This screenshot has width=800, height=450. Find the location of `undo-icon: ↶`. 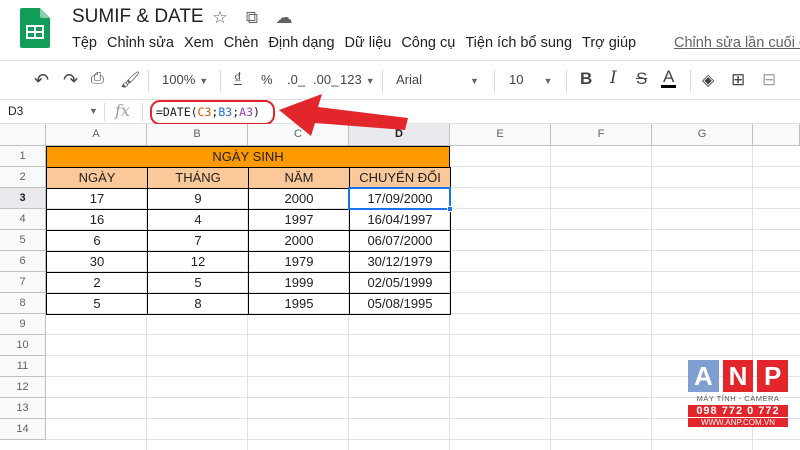

undo-icon: ↶ is located at coordinates (41, 80).